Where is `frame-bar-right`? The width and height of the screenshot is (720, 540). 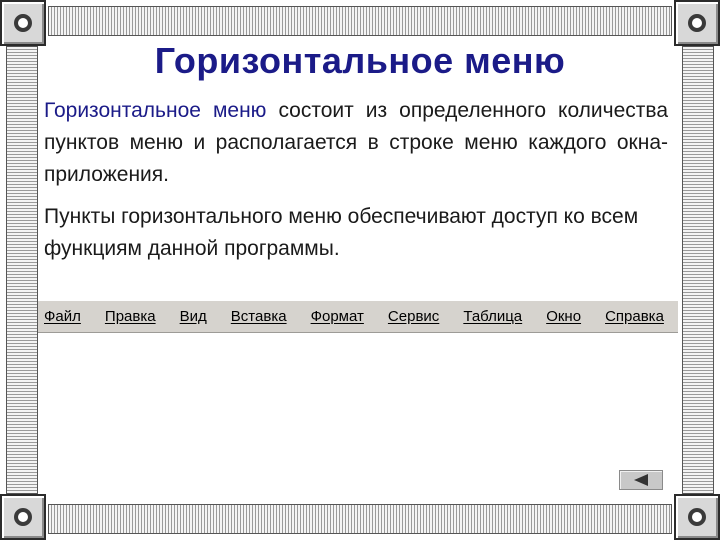
frame-bar-right is located at coordinates (698, 270).